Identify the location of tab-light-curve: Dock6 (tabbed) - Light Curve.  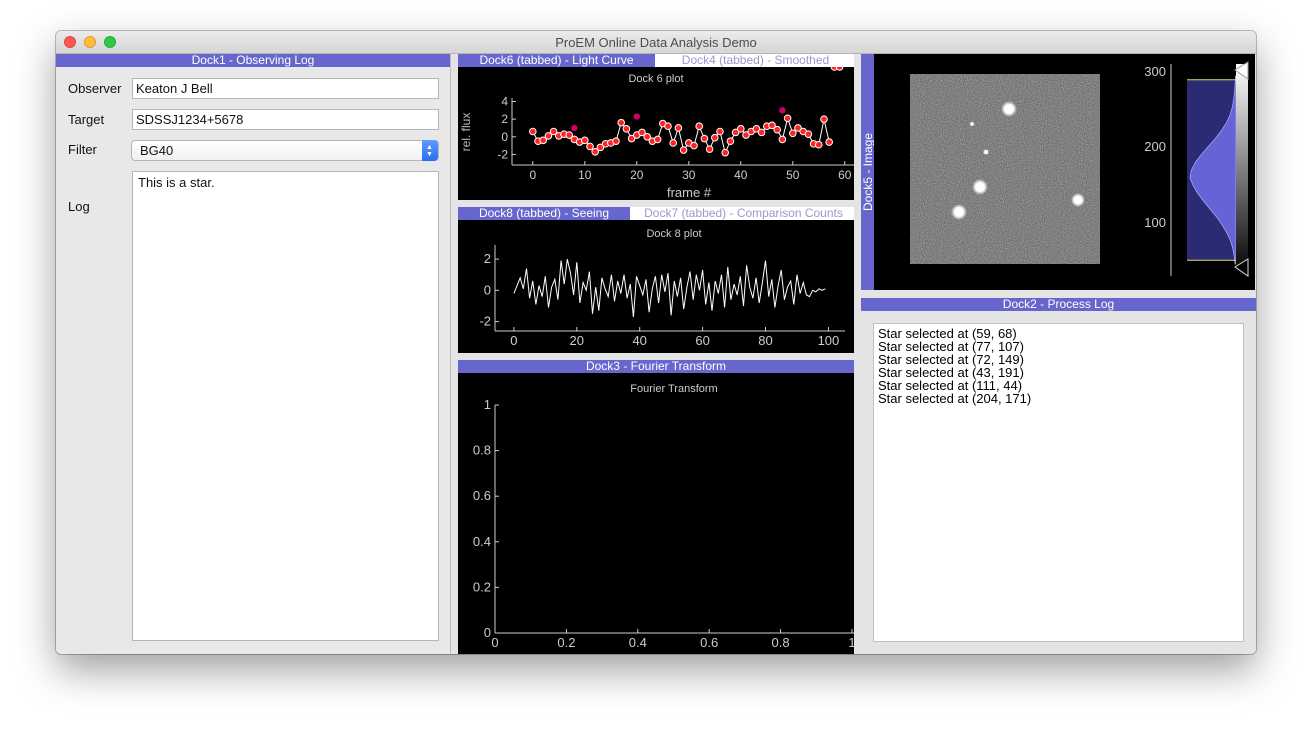
(556, 60).